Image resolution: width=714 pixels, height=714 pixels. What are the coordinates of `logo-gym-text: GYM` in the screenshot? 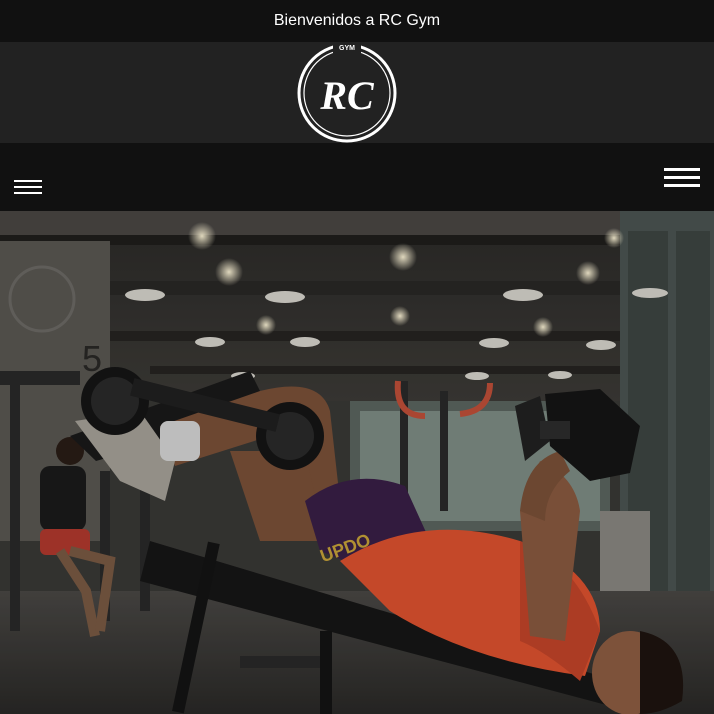 It's located at (347, 48).